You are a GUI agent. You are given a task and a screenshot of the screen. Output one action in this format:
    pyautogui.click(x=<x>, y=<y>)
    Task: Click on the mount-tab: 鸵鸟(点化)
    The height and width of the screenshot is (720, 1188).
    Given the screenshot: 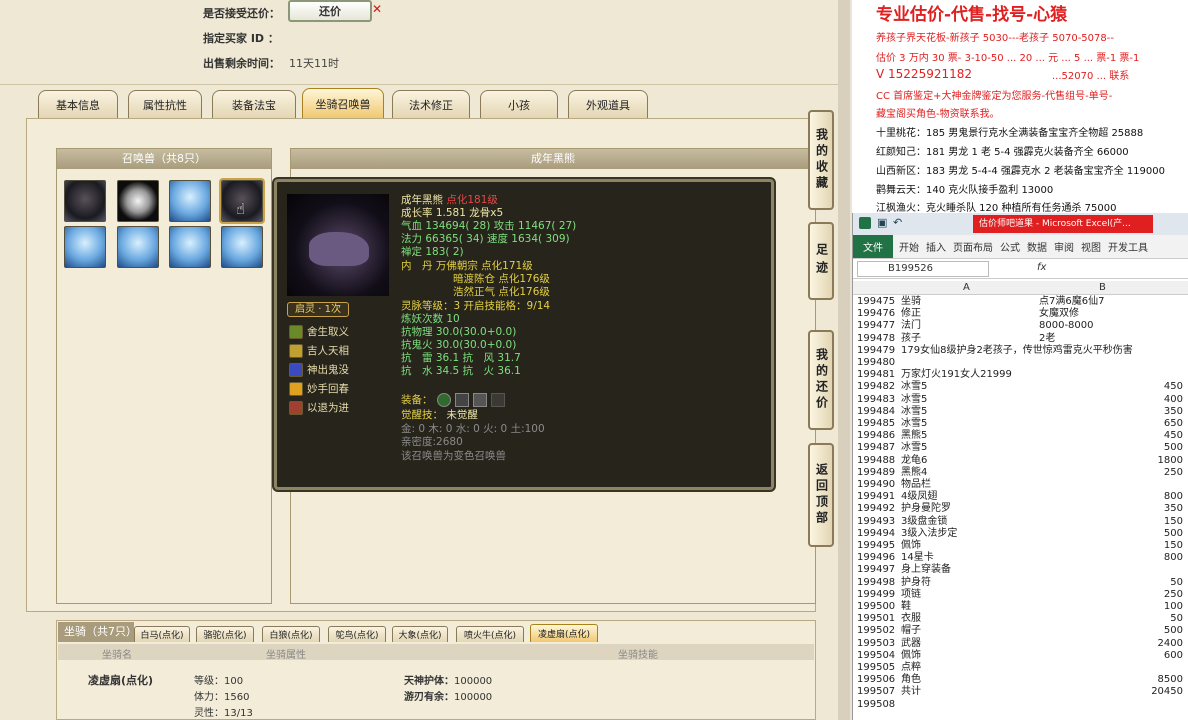 What is the action you would take?
    pyautogui.click(x=357, y=634)
    